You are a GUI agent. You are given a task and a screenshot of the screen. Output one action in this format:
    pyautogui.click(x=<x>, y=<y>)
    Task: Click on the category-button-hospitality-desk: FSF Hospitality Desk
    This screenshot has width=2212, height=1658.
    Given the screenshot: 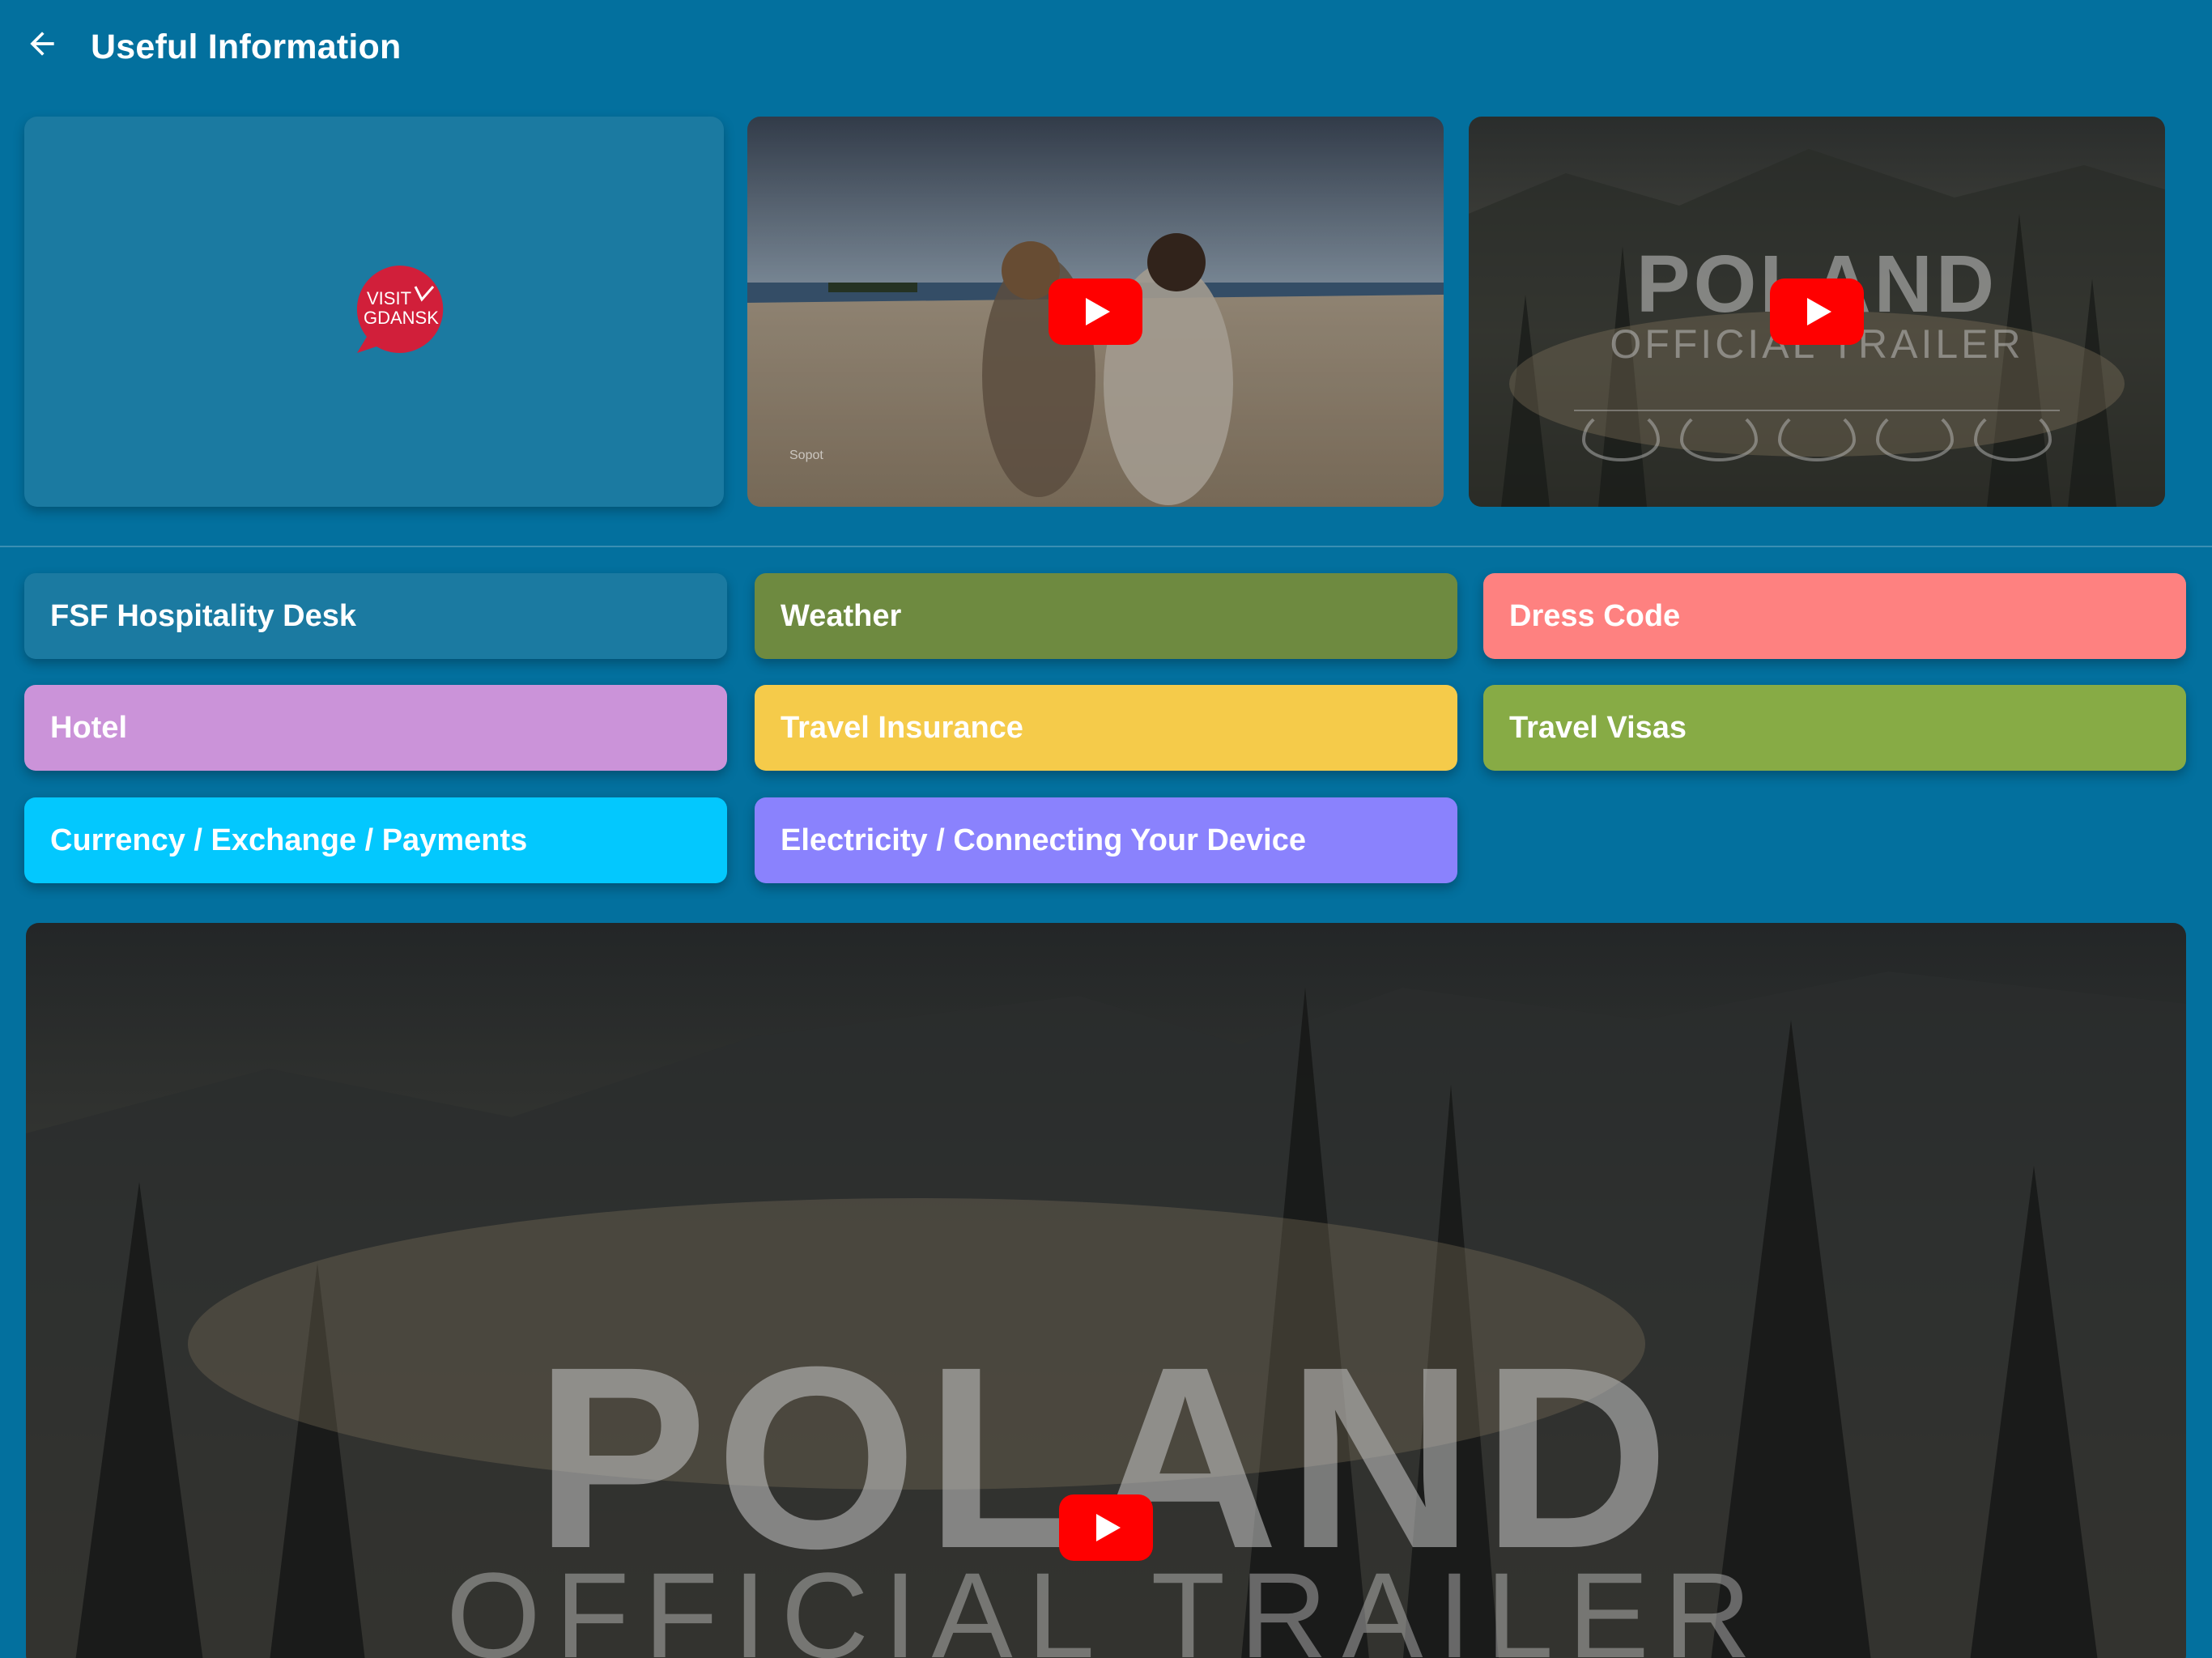 What is the action you would take?
    pyautogui.click(x=376, y=616)
    